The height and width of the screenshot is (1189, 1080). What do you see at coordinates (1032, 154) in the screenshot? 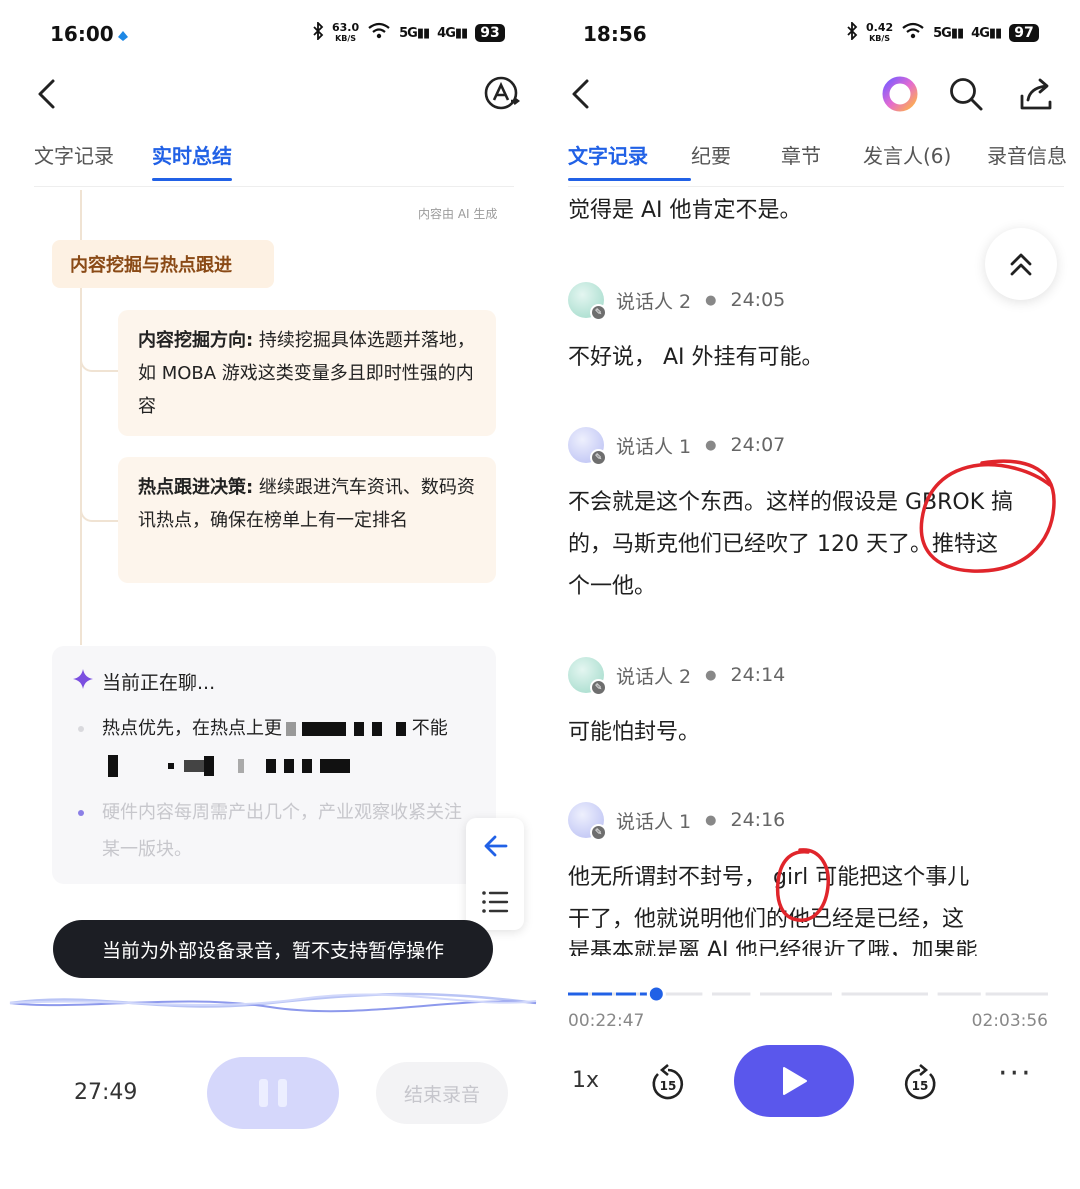
I see `tab-recording-info: 录音信息` at bounding box center [1032, 154].